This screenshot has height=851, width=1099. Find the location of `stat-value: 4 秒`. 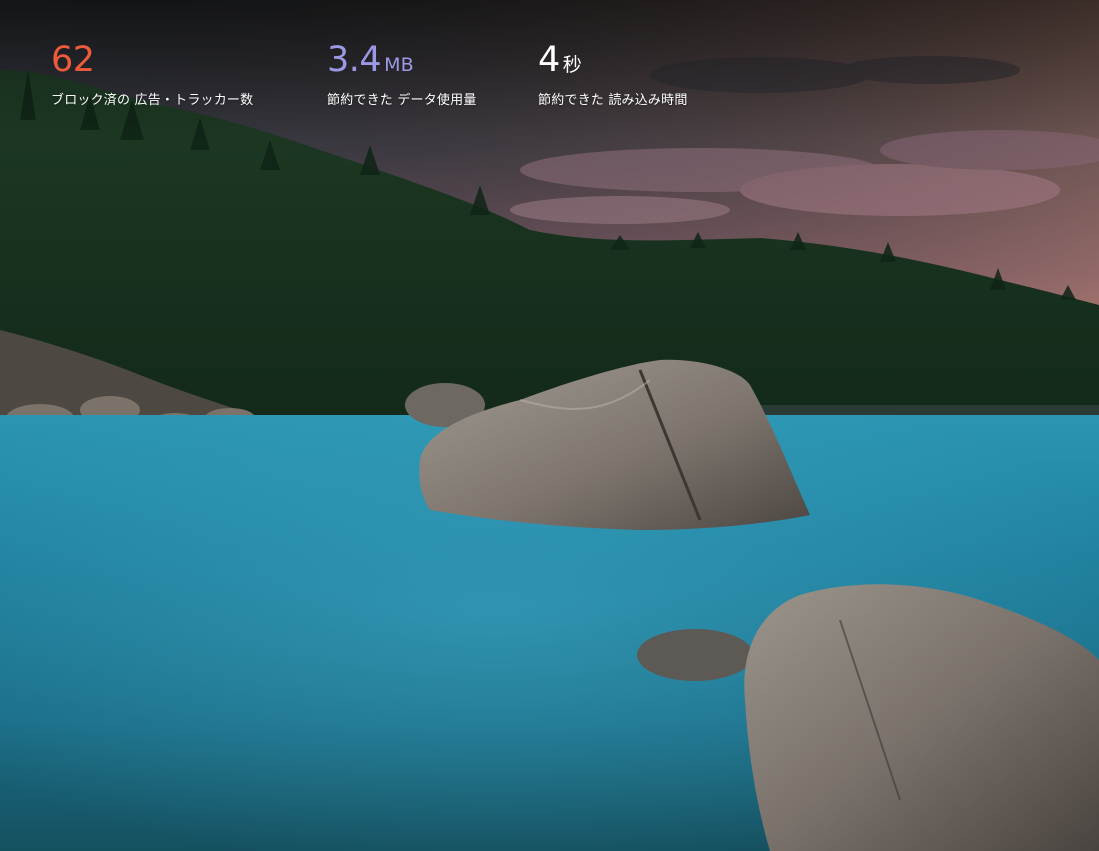

stat-value: 4 秒 is located at coordinates (613, 62).